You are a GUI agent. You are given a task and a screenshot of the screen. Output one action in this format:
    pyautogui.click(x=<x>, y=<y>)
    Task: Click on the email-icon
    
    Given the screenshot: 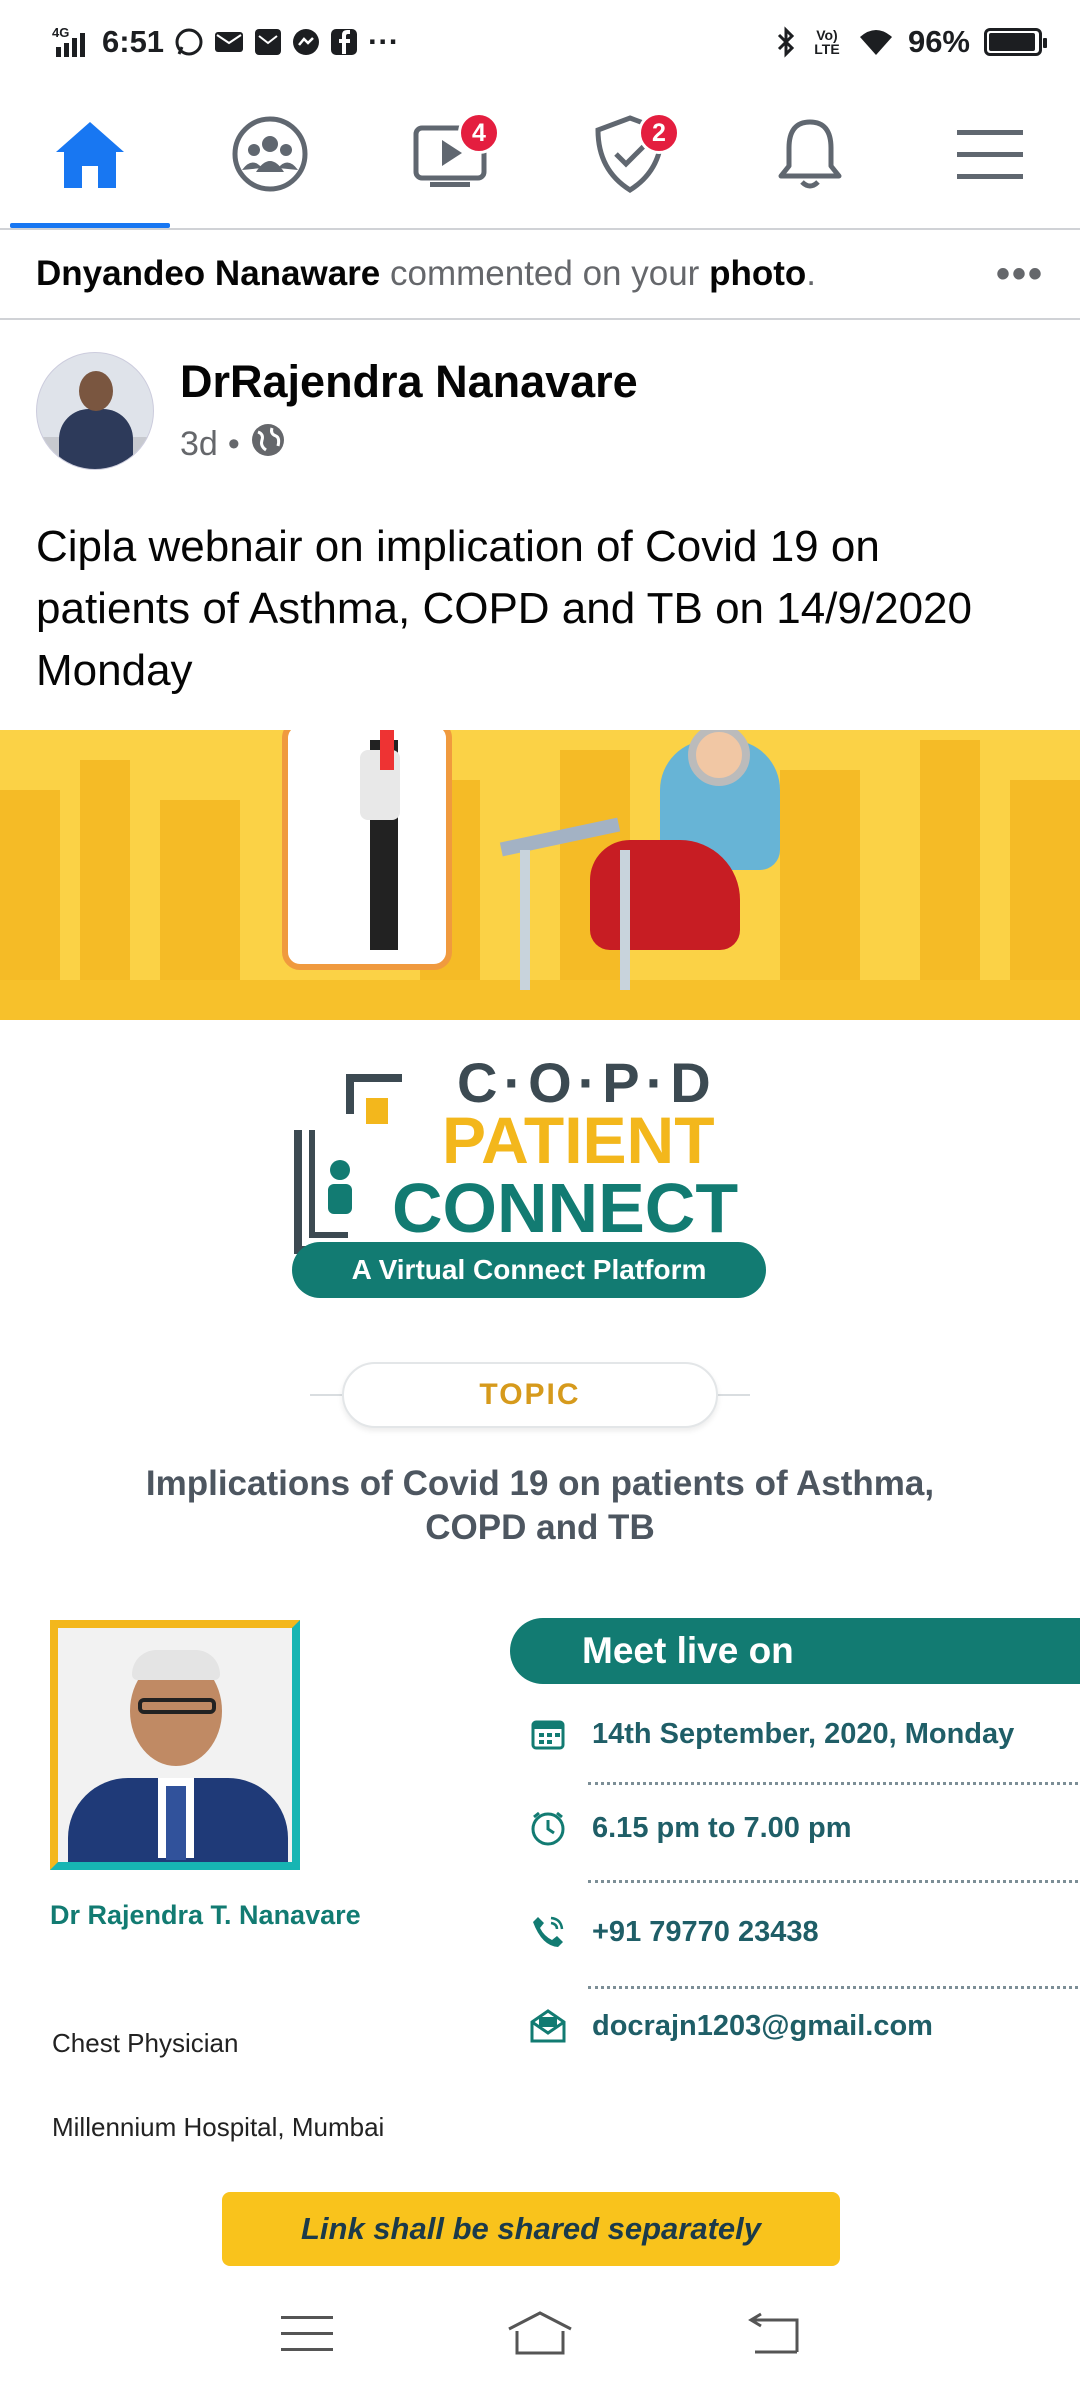 What is the action you would take?
    pyautogui.click(x=548, y=2026)
    